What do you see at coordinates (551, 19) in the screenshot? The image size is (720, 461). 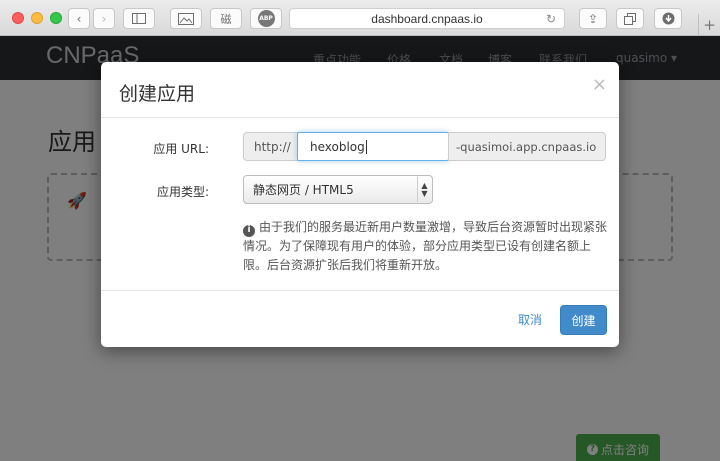 I see `reload-icon: ↻` at bounding box center [551, 19].